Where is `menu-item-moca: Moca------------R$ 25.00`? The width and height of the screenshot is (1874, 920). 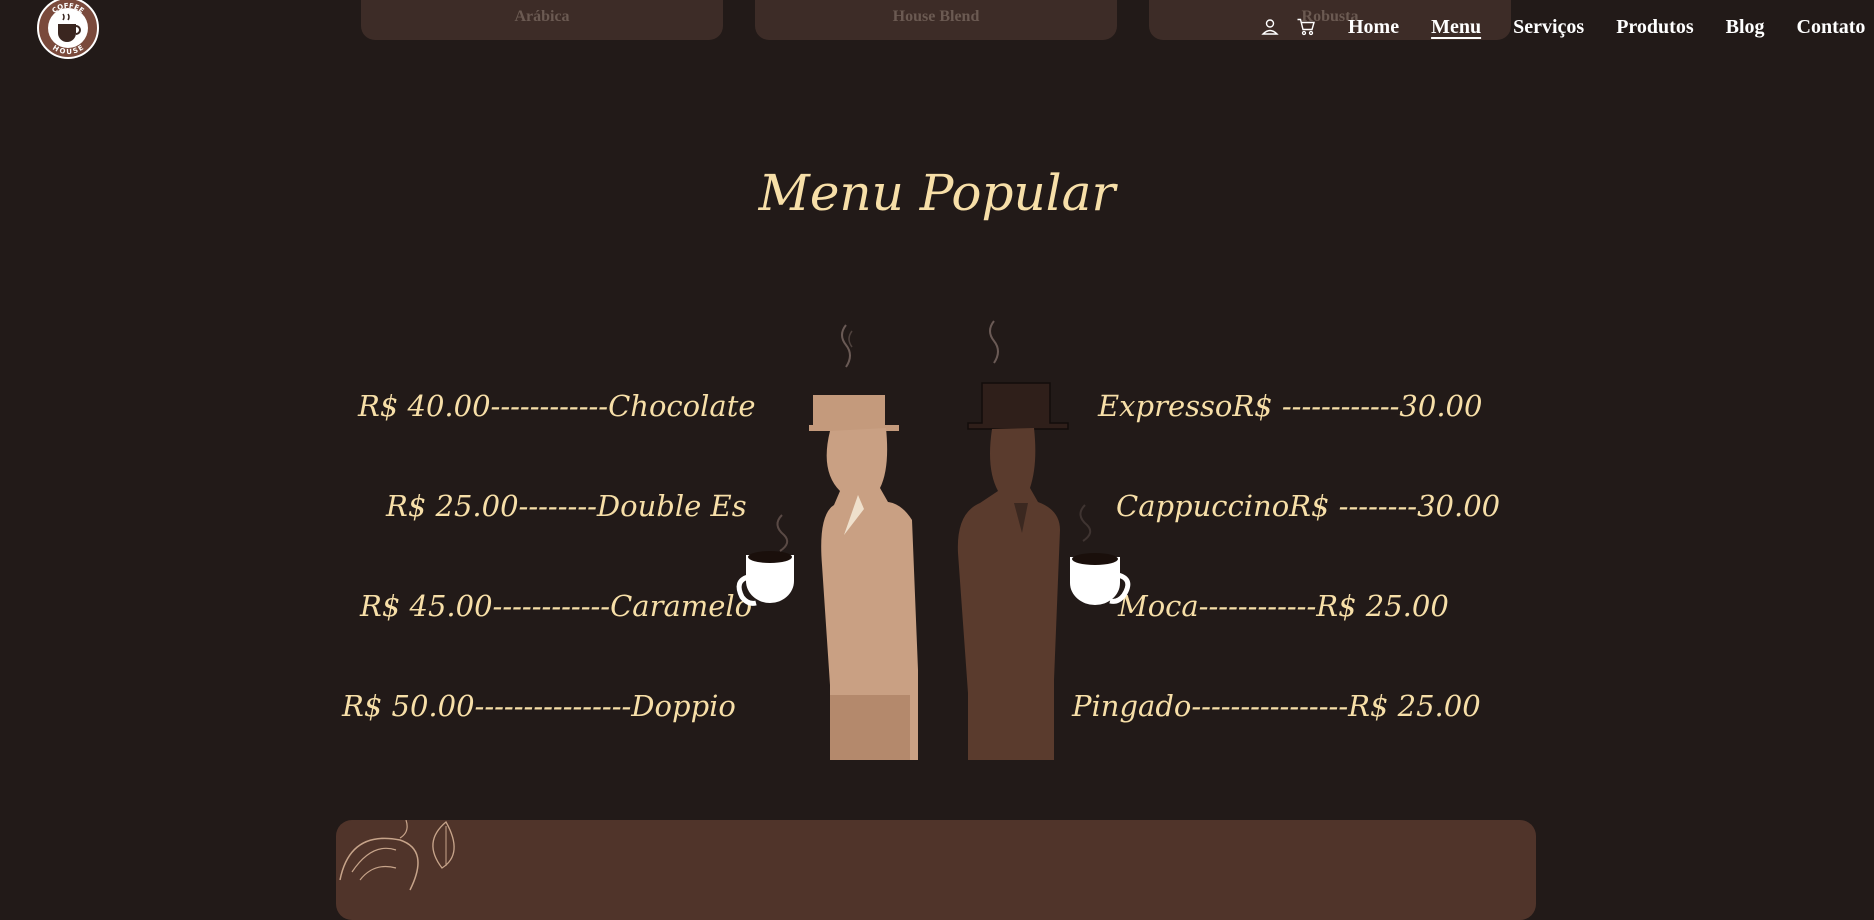 menu-item-moca: Moca------------R$ 25.00 is located at coordinates (1283, 606).